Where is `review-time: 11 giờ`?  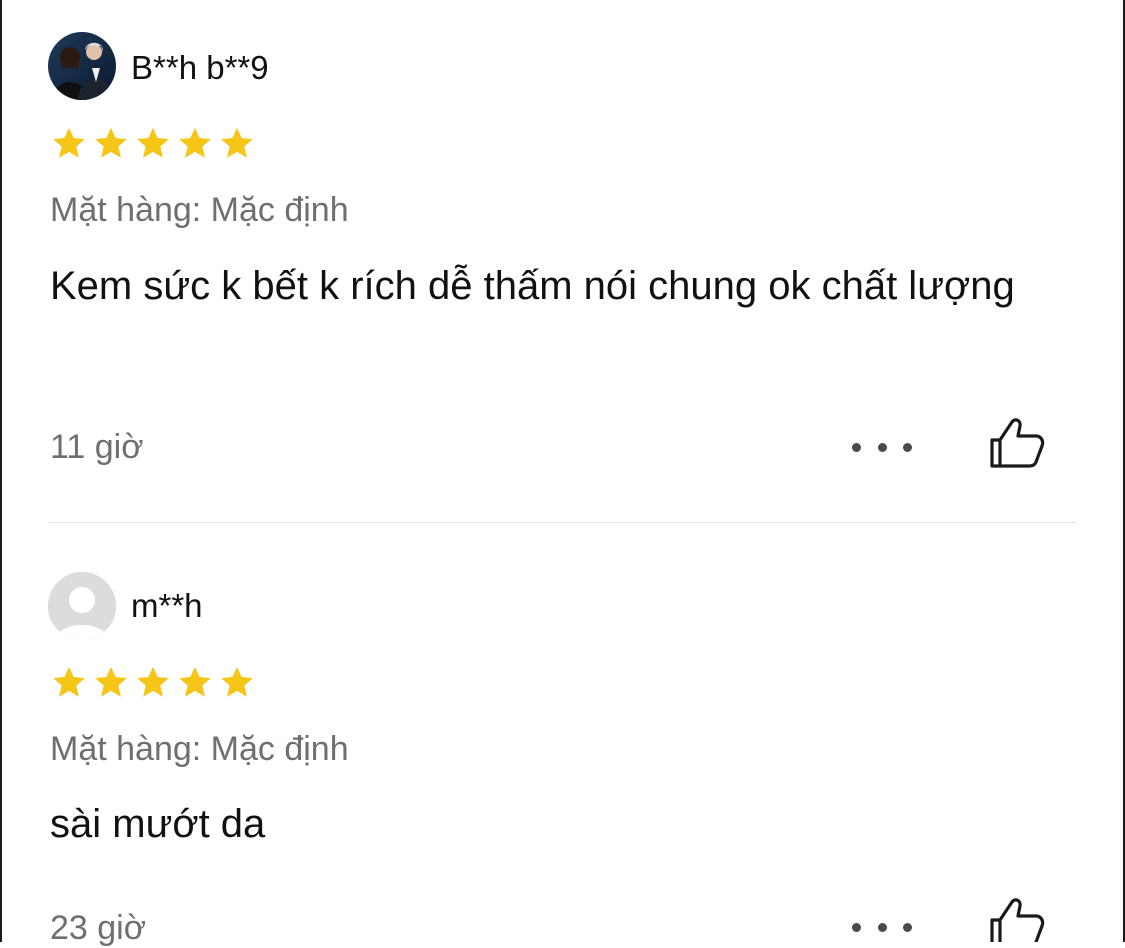
review-time: 11 giờ is located at coordinates (97, 447).